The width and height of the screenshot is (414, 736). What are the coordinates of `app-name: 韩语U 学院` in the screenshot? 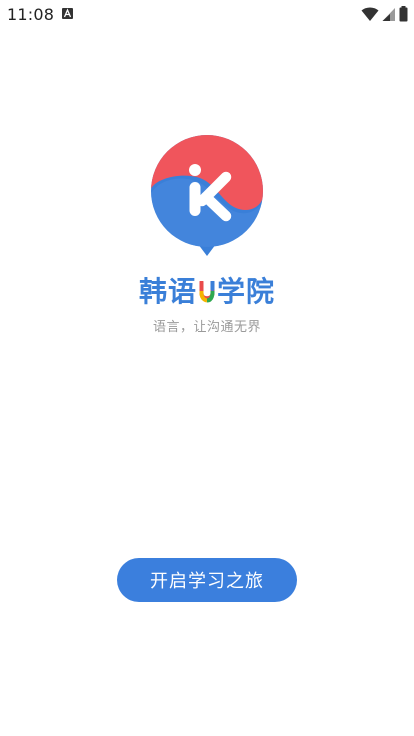 It's located at (207, 290).